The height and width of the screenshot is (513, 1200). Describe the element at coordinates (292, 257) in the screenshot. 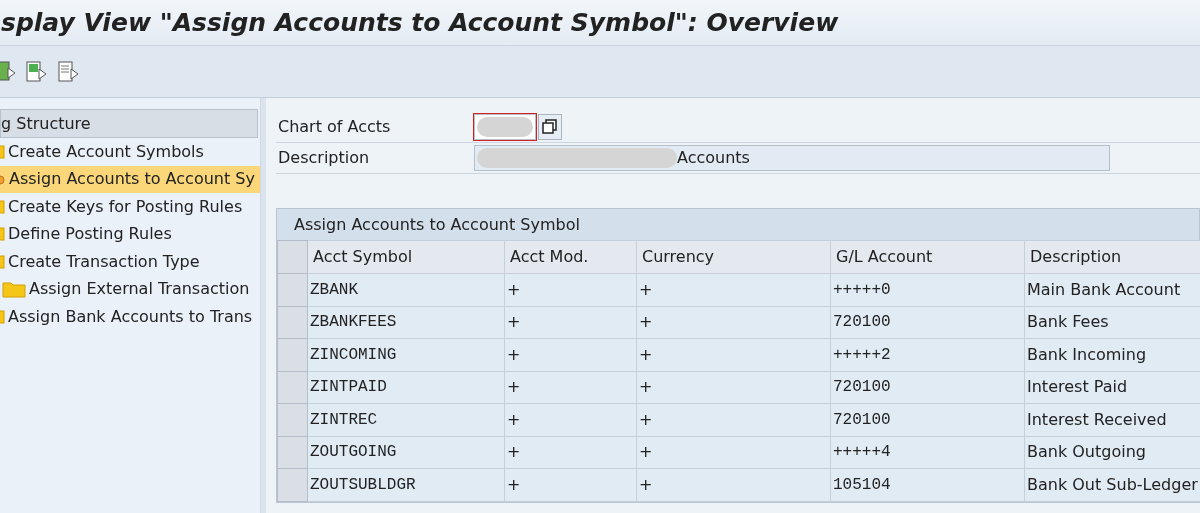

I see `select-all-button` at that location.